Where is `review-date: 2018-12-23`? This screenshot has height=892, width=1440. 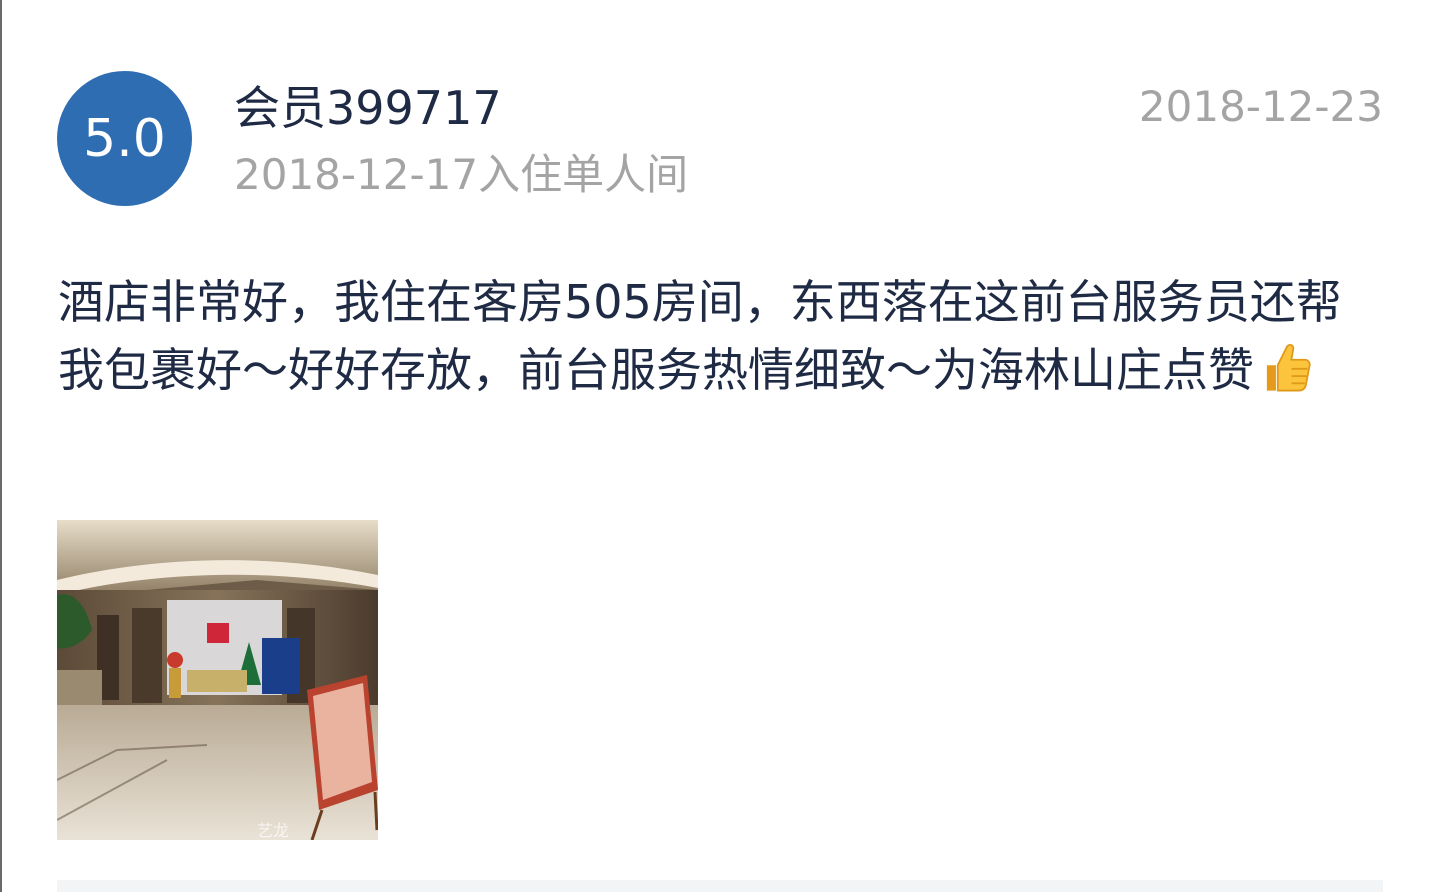 review-date: 2018-12-23 is located at coordinates (1260, 106).